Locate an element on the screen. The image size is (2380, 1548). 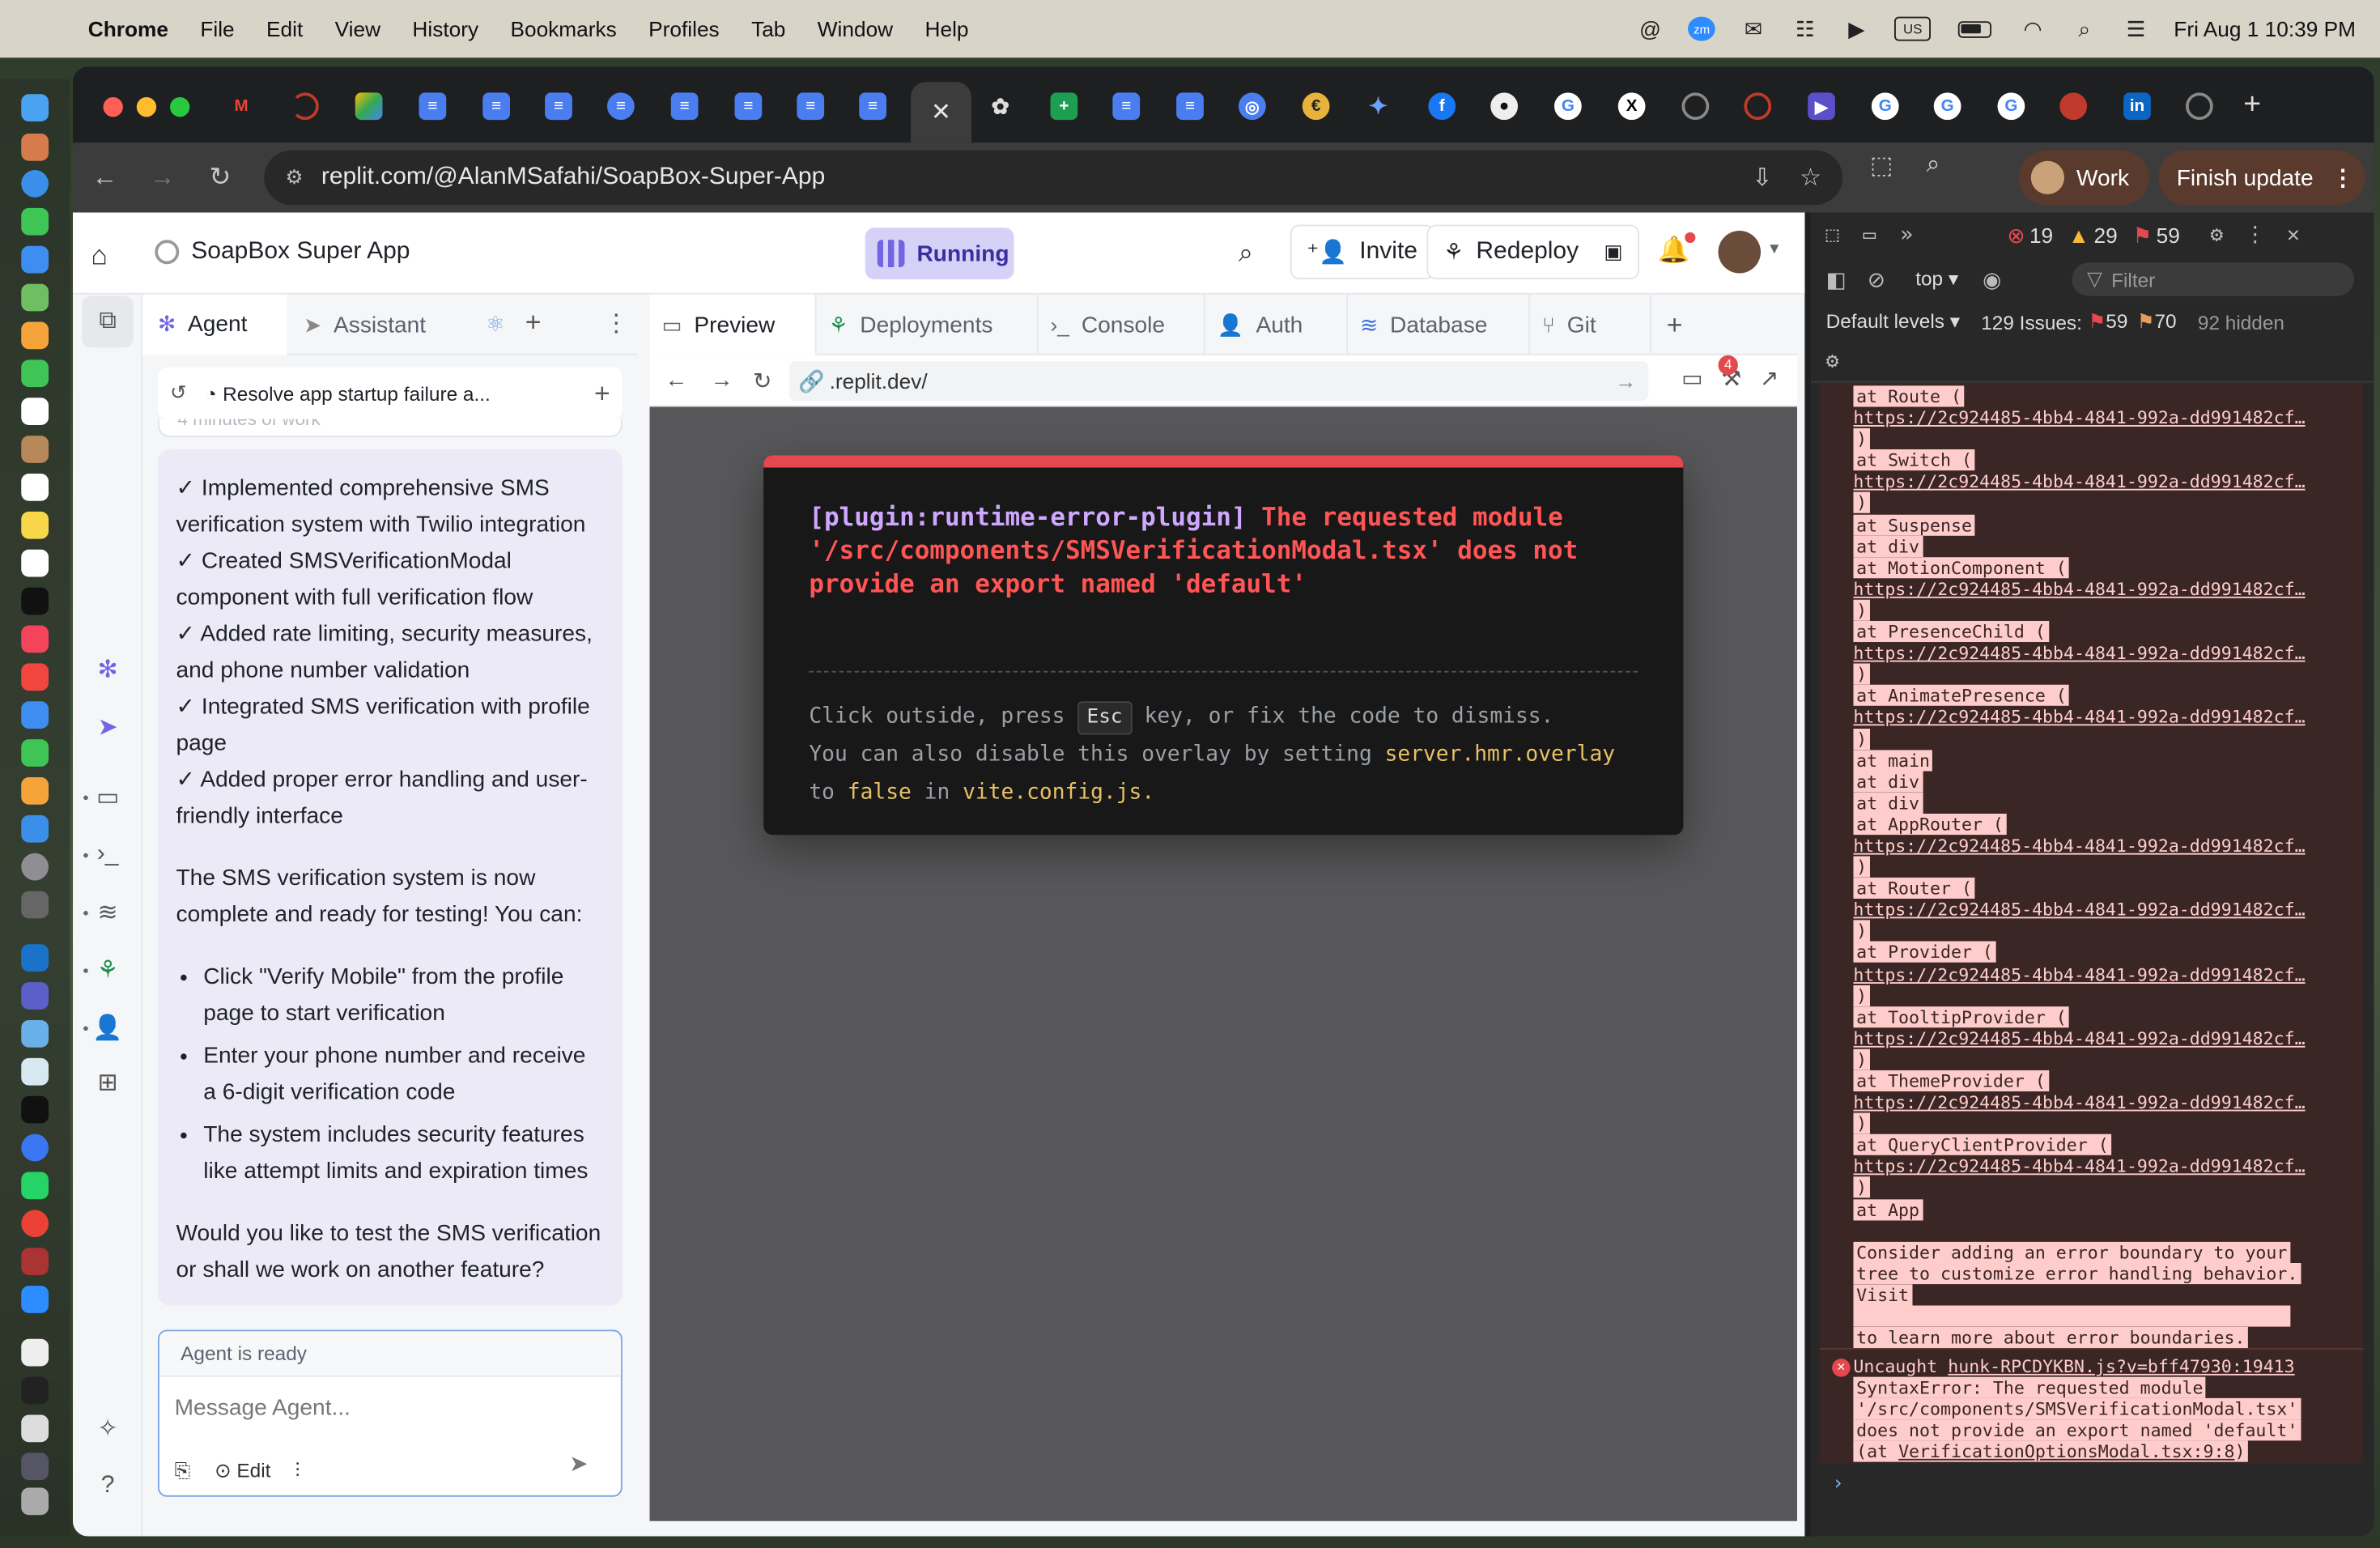
react-icon: ⚛ is located at coordinates (496, 324).